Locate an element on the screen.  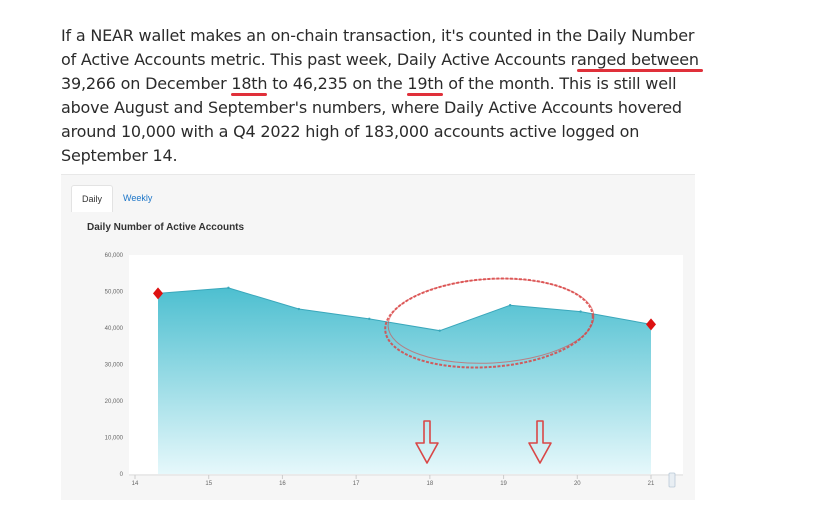
x-tick-label: 20 is located at coordinates (577, 484).